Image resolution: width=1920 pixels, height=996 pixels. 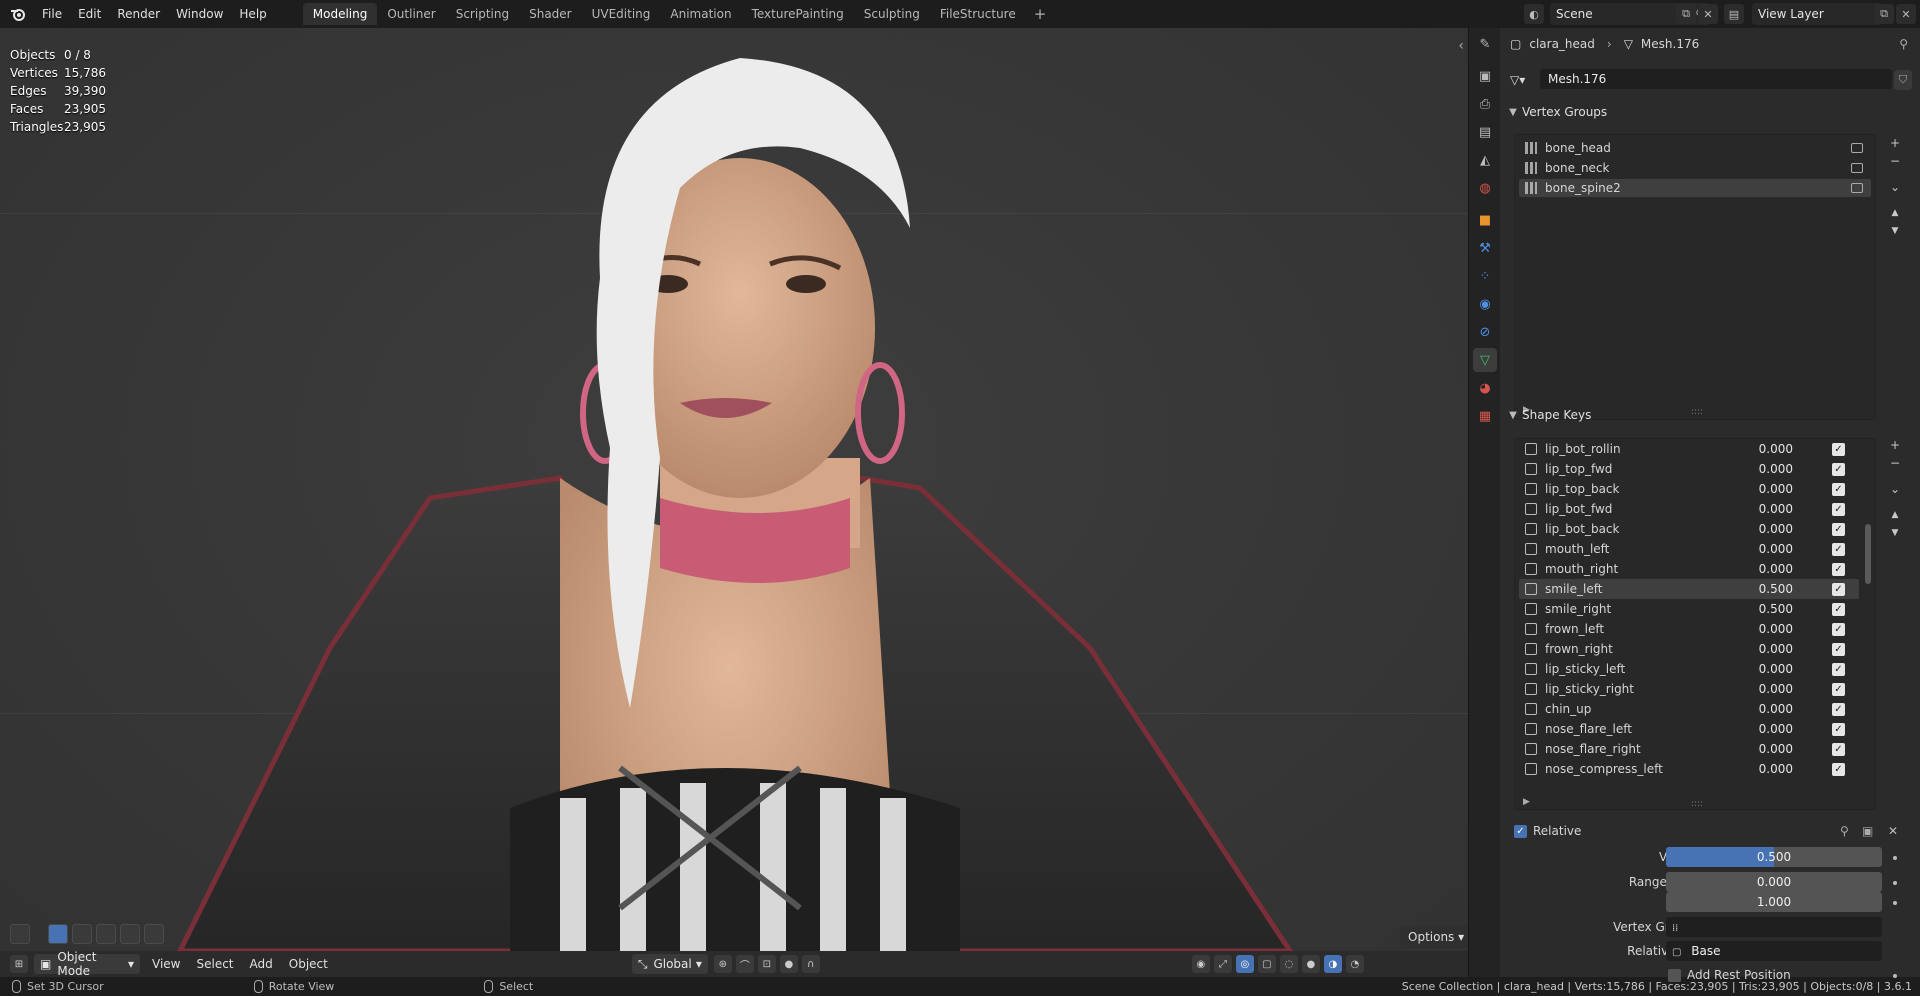 What do you see at coordinates (1244, 964) in the screenshot?
I see `overlays-icon: ◎` at bounding box center [1244, 964].